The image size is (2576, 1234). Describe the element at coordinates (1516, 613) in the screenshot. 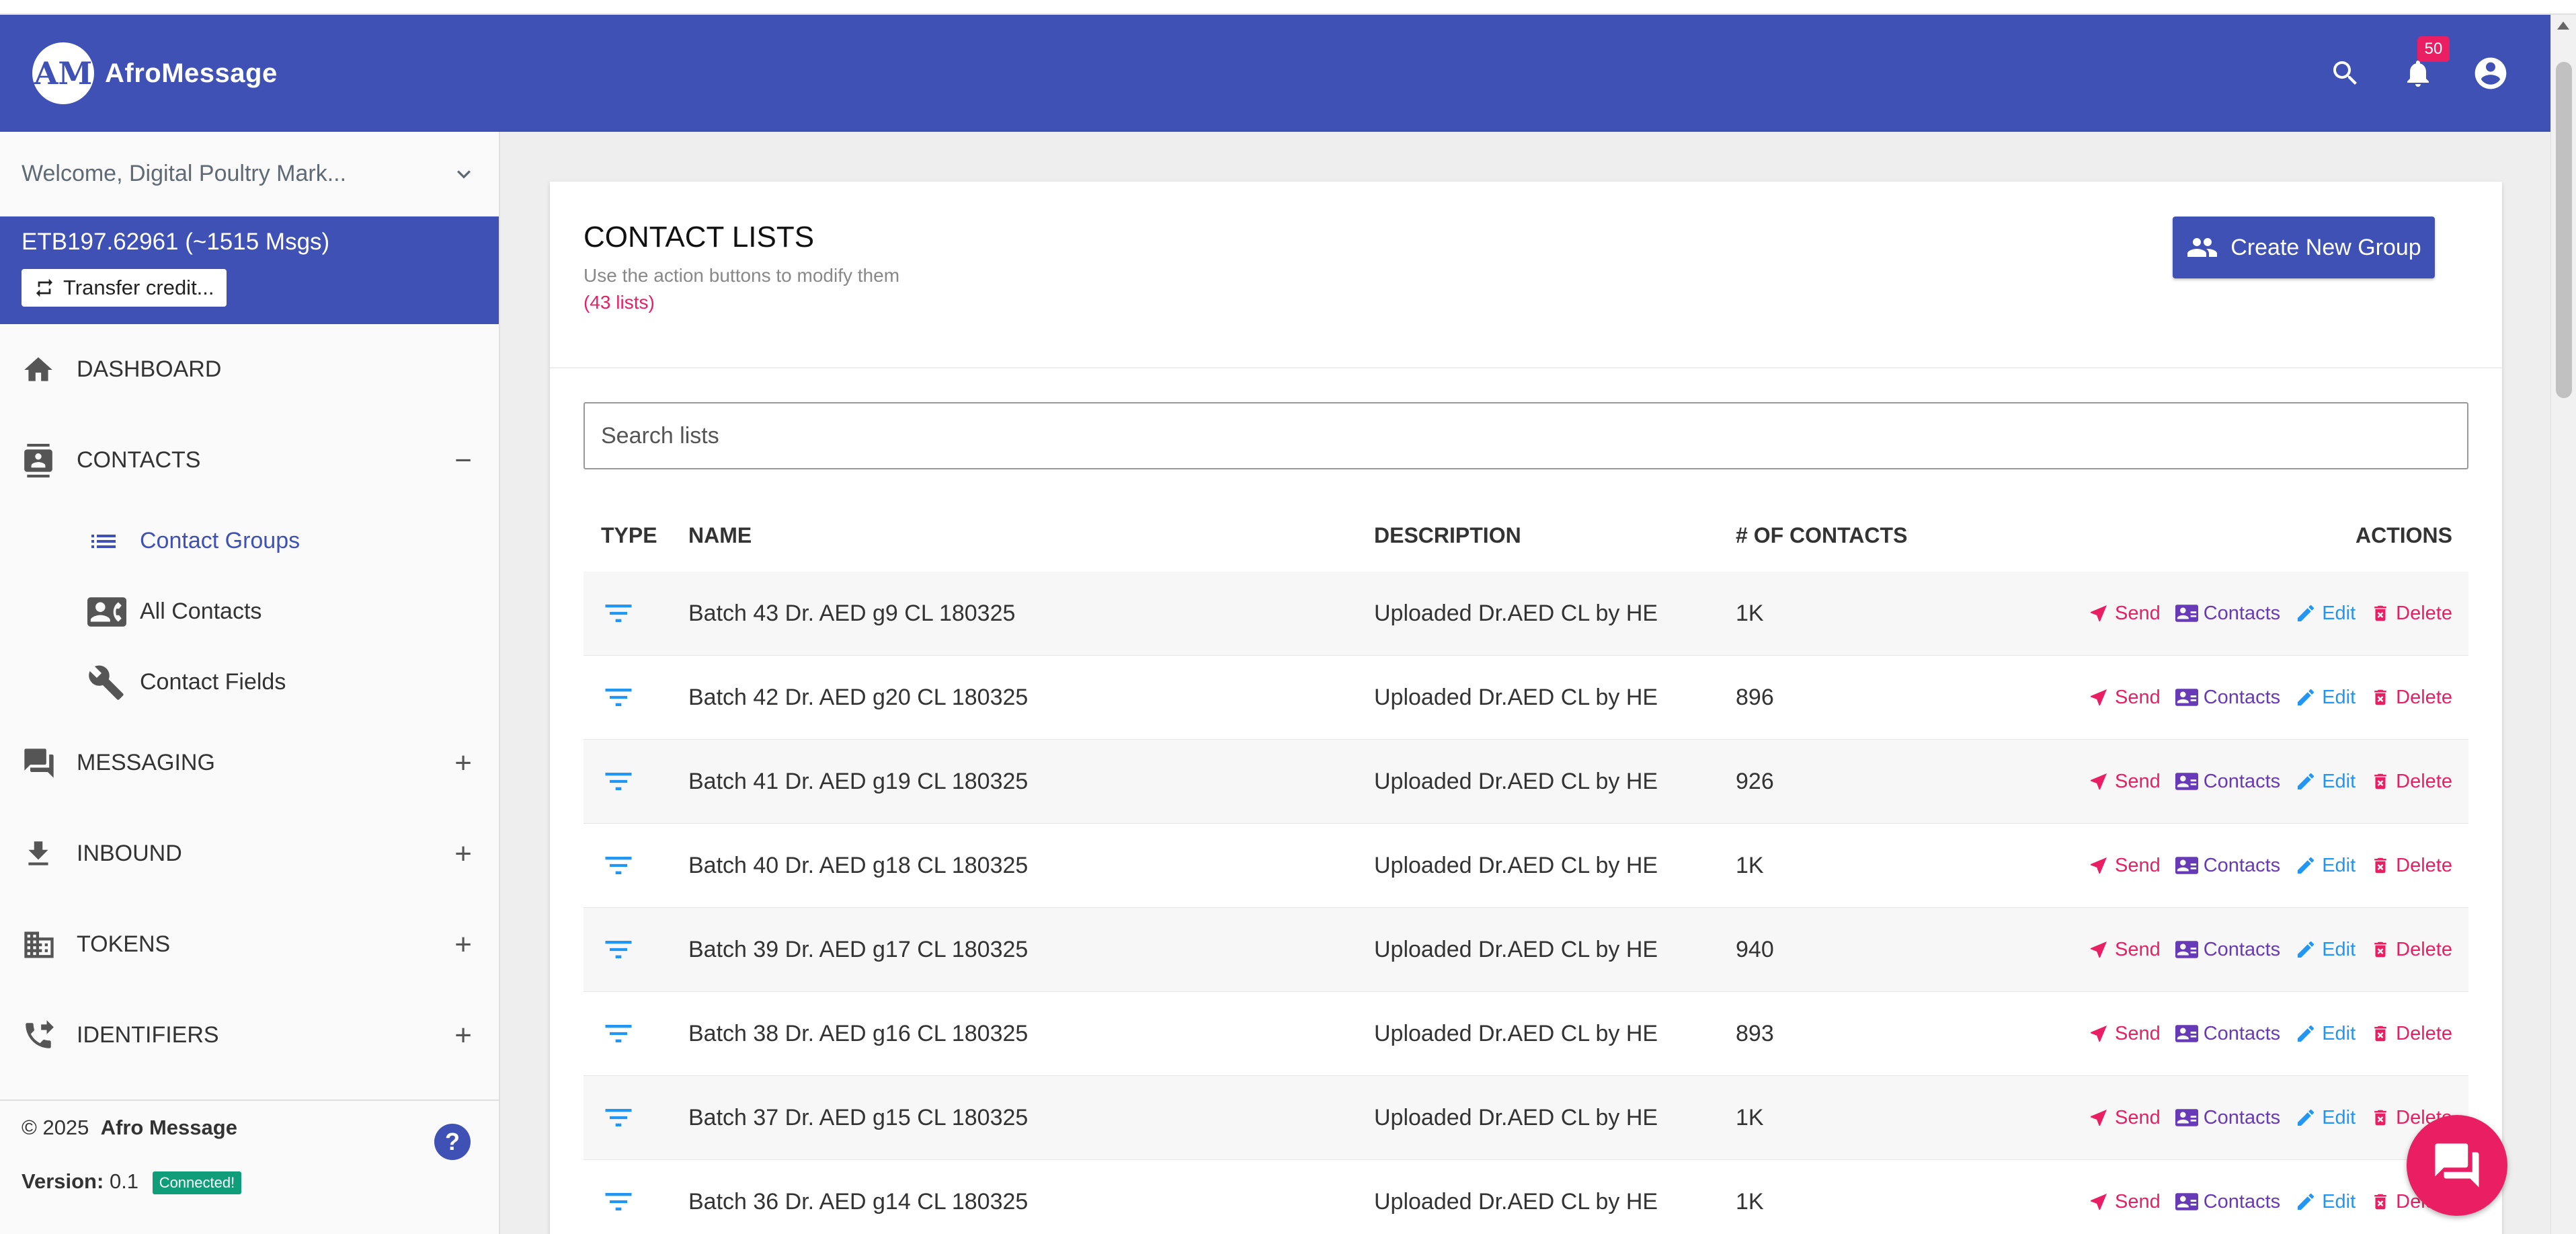

I see `row-description: Uploaded Dr.AED CL by HE` at that location.